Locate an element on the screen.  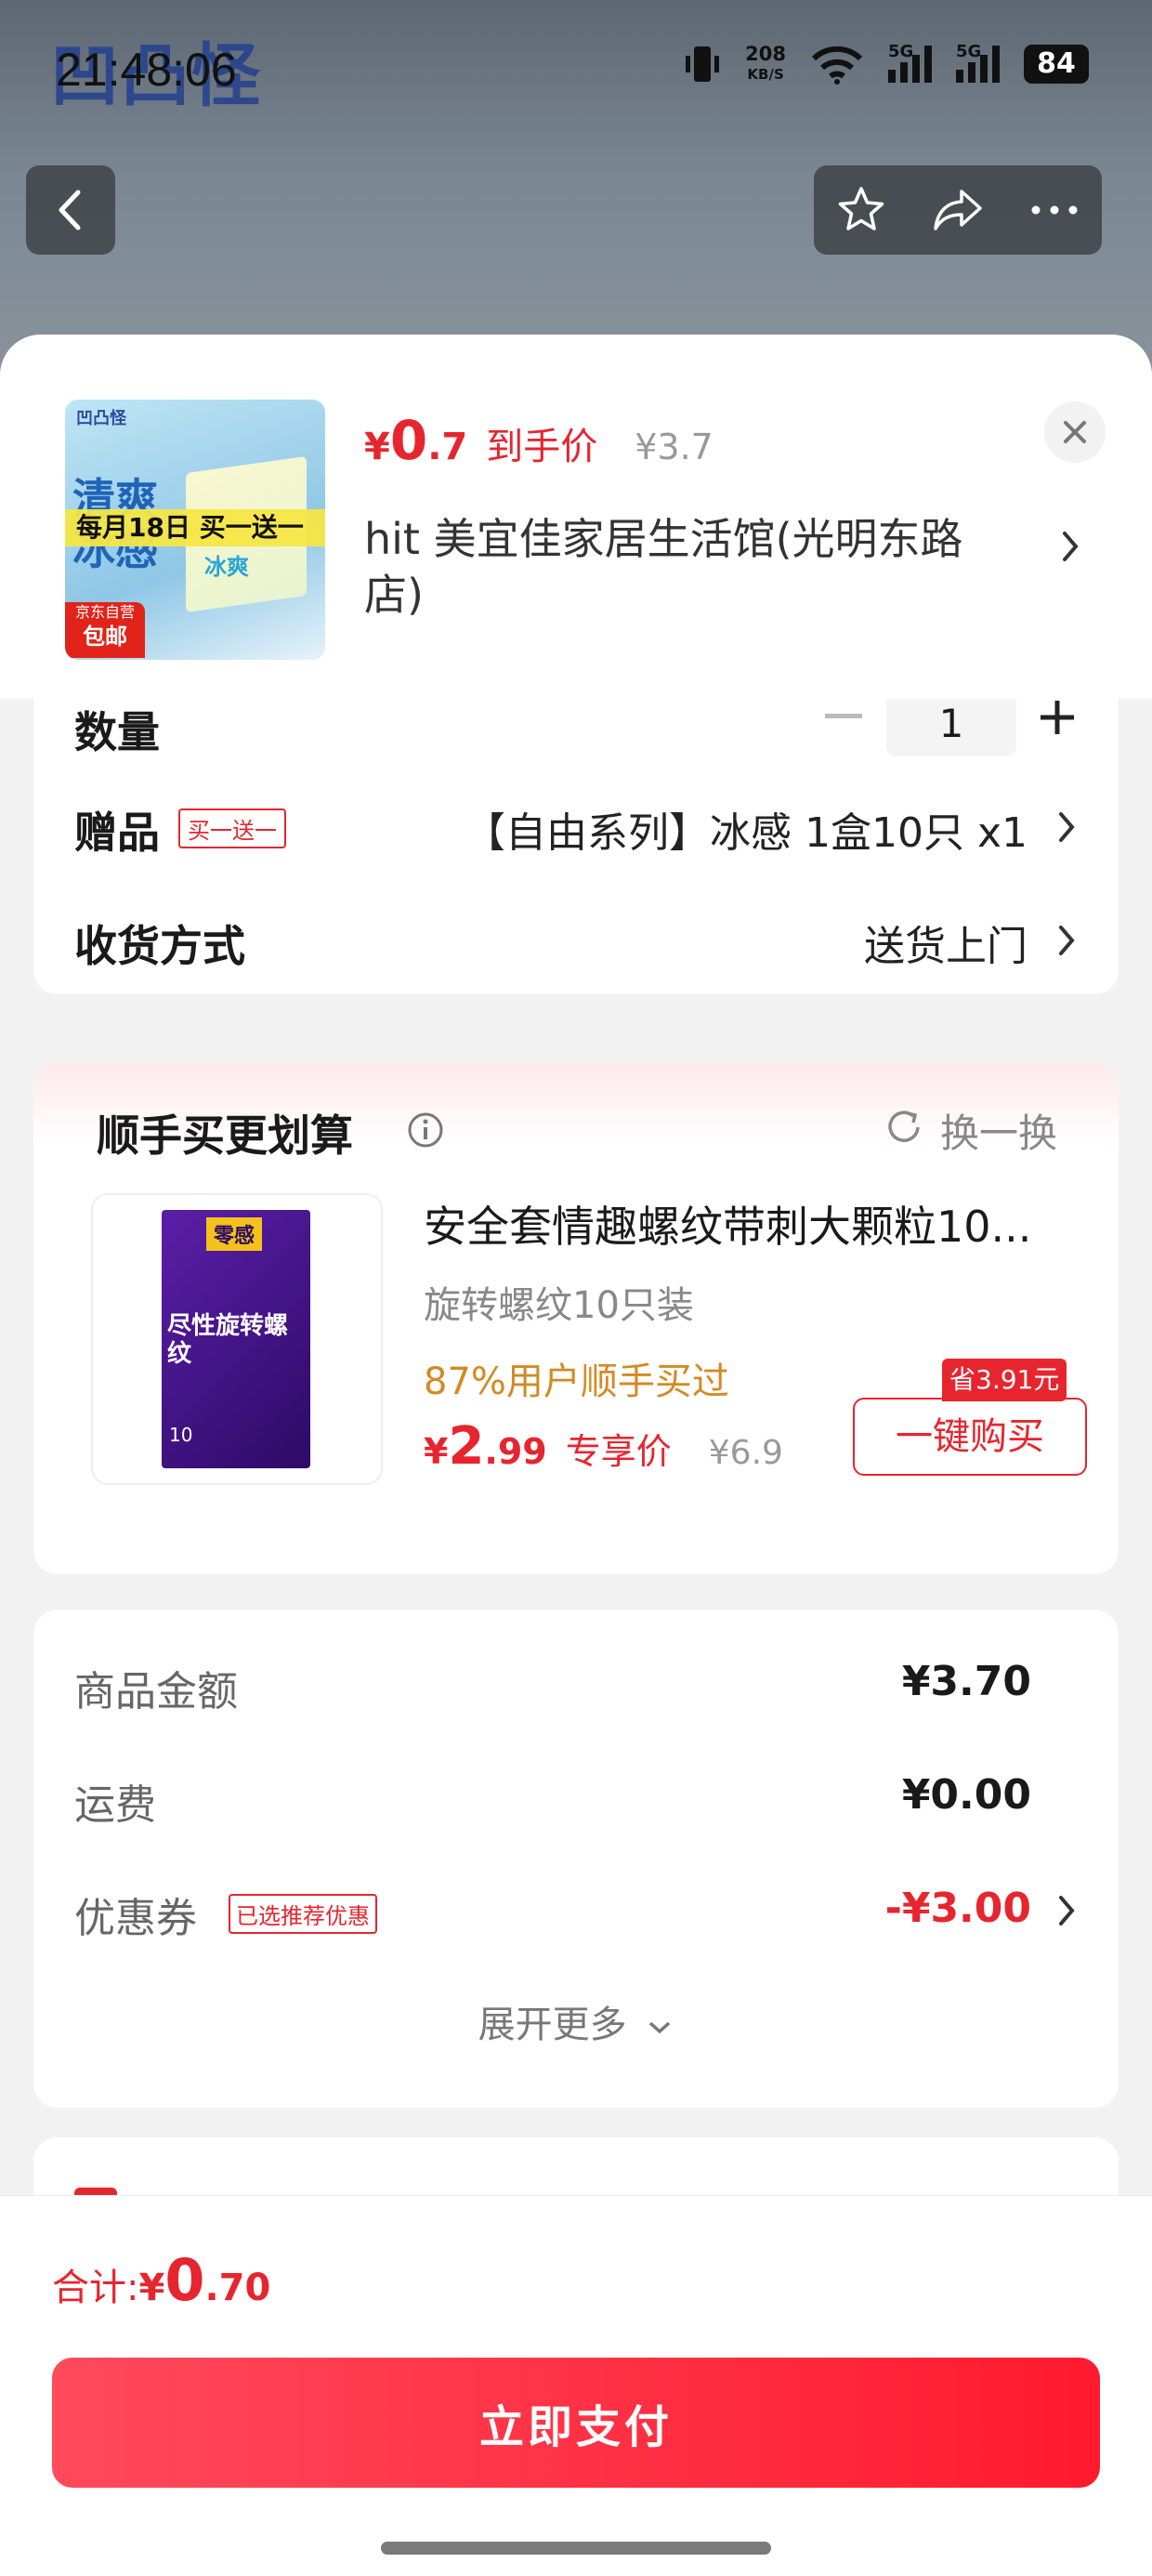
star-icon is located at coordinates (861, 210).